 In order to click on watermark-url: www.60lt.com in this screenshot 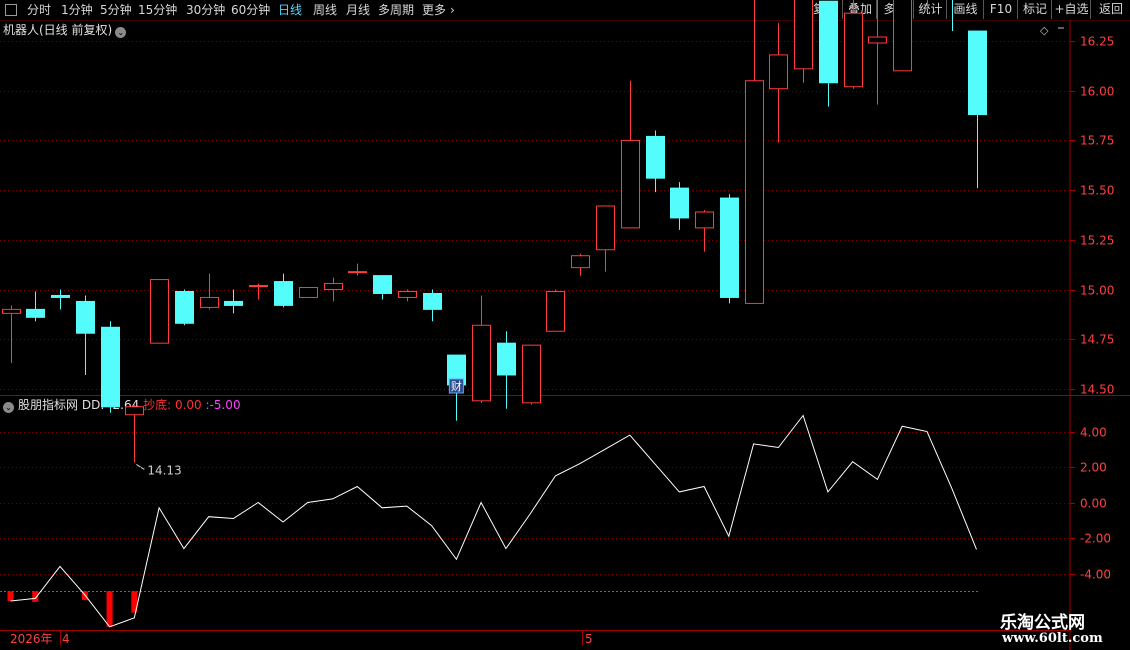, I will do `click(1052, 638)`.